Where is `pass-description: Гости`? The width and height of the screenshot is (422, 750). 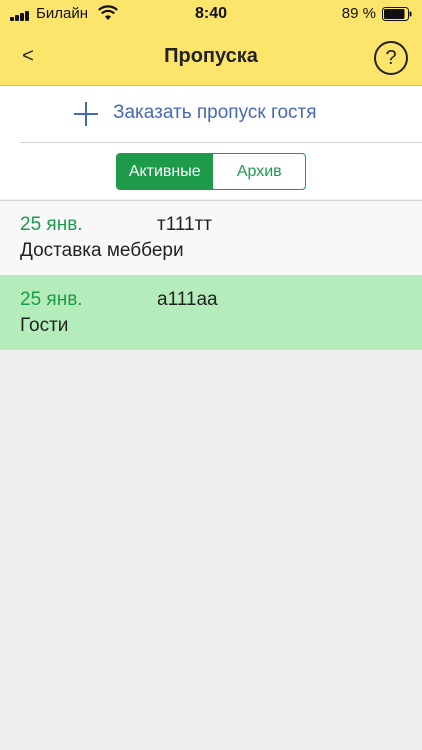 pass-description: Гости is located at coordinates (44, 325).